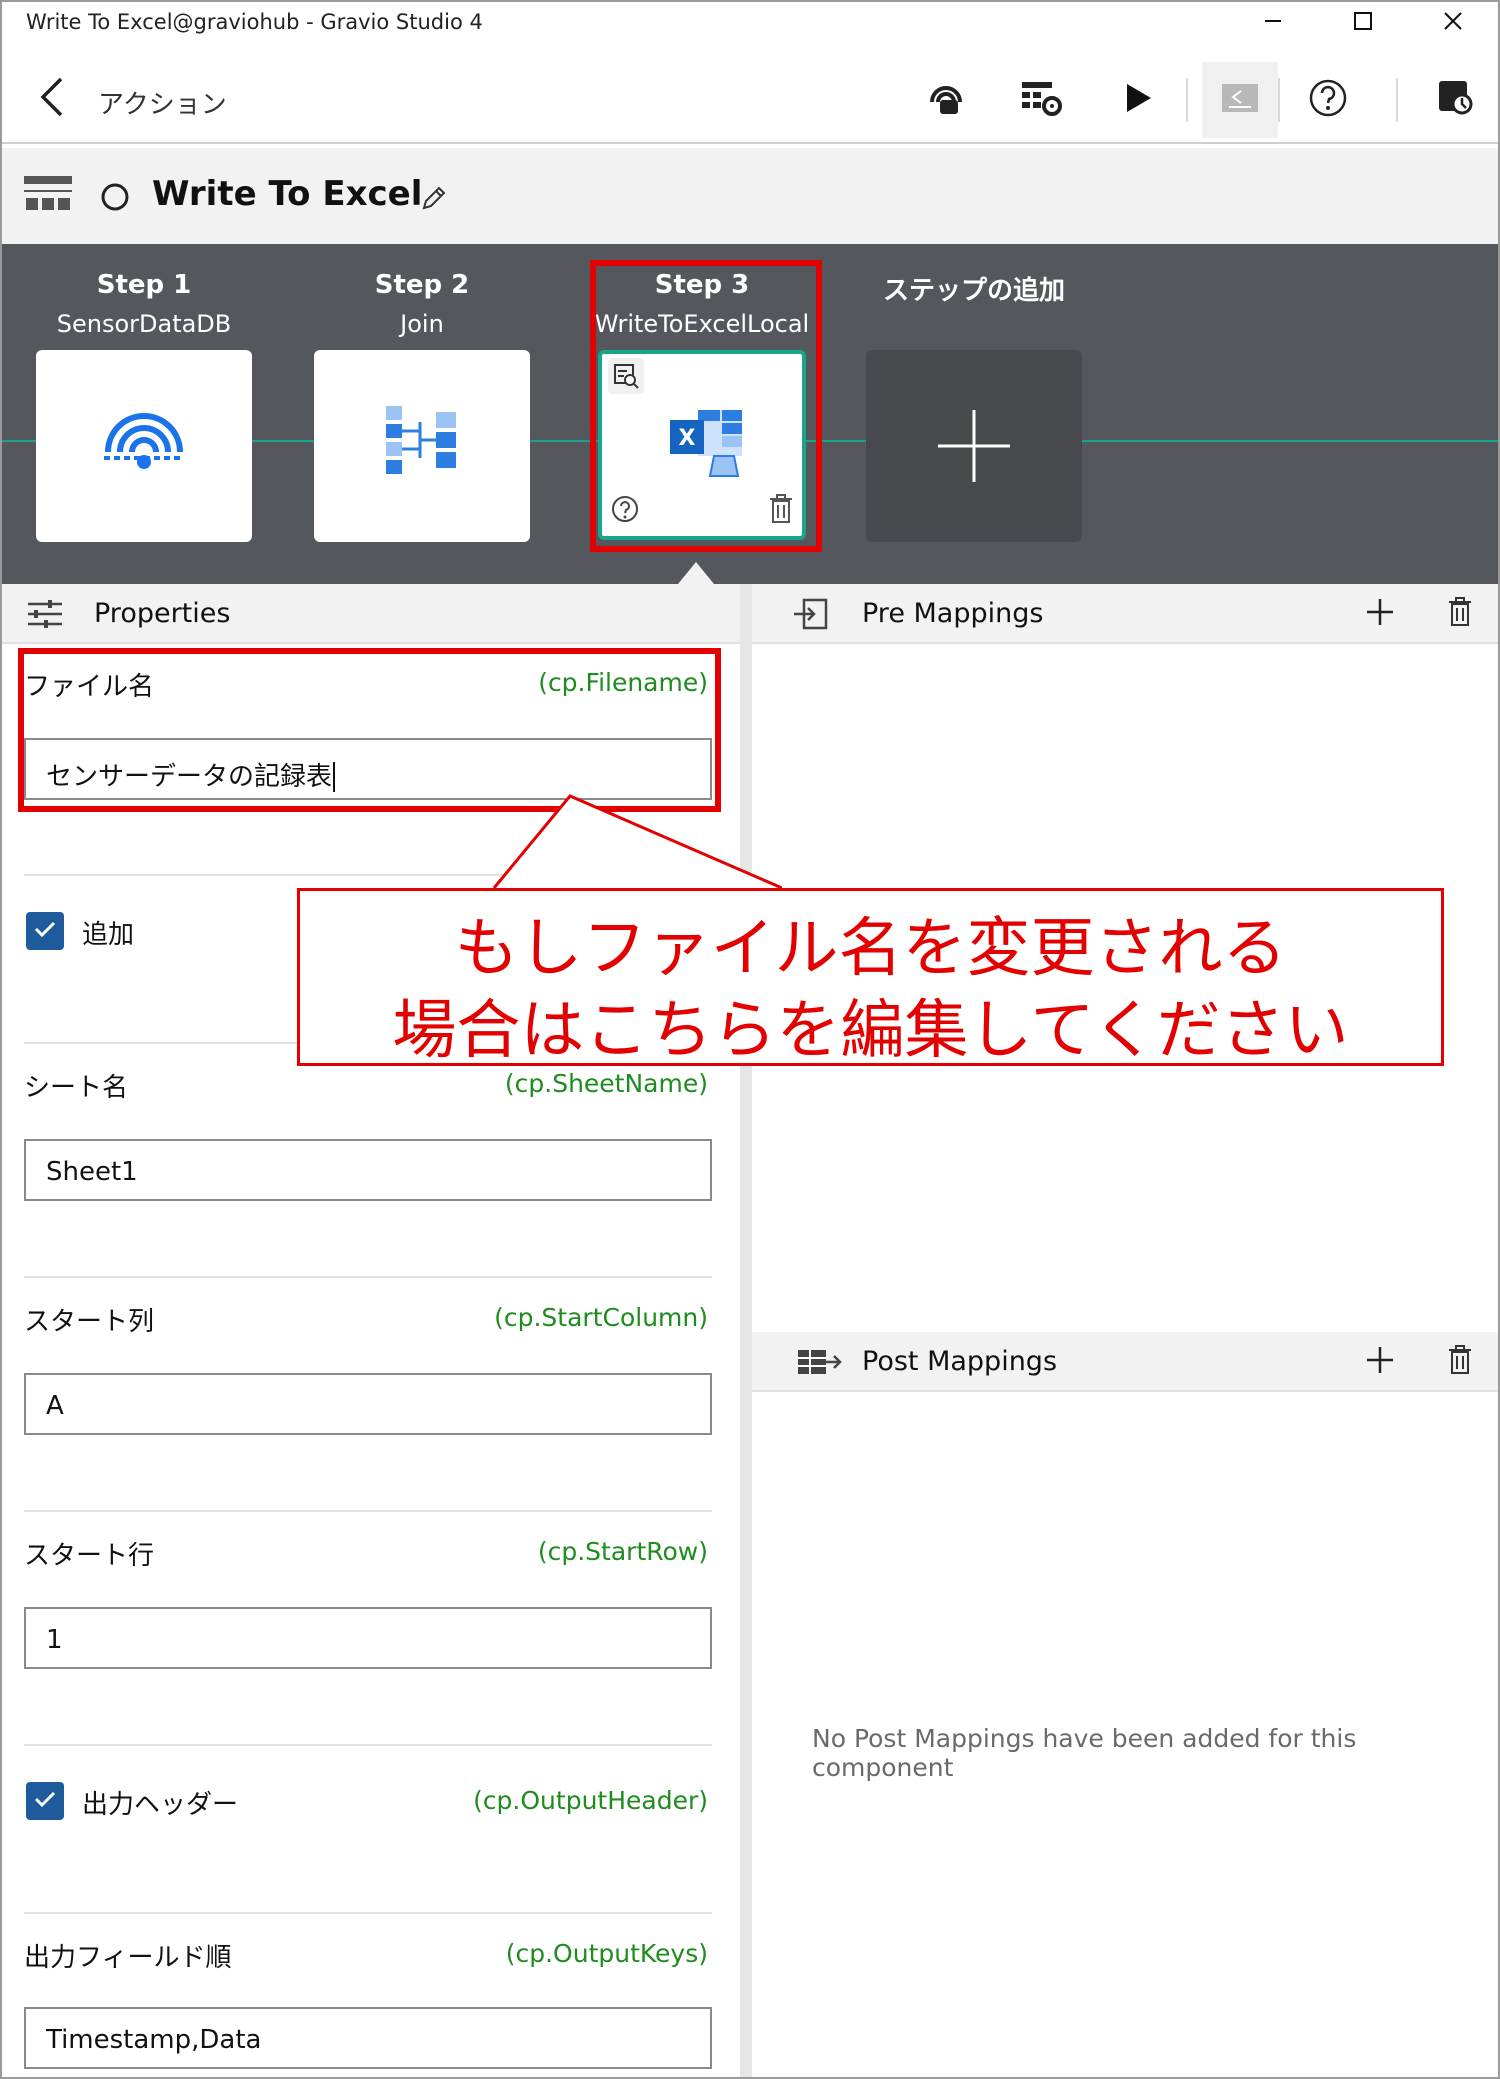 The image size is (1500, 2079). Describe the element at coordinates (368, 1404) in the screenshot. I see `start-column-input: A` at that location.